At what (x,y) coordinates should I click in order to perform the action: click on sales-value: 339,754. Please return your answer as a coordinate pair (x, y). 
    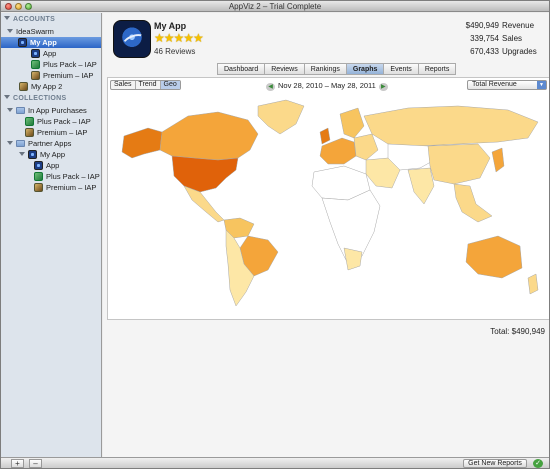
    Looking at the image, I should click on (484, 38).